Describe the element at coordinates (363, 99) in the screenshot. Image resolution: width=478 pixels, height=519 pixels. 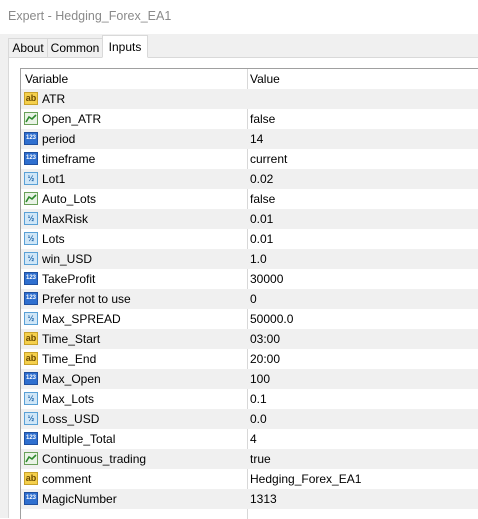
I see `value-cell` at that location.